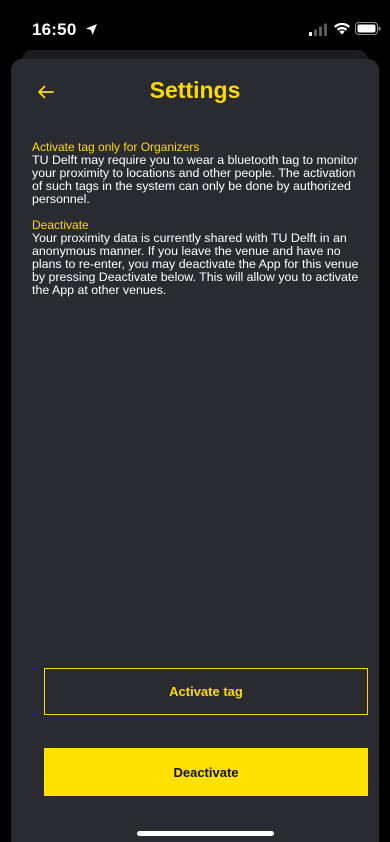 The width and height of the screenshot is (390, 842). I want to click on deactivate-heading: Deactivate, so click(60, 225).